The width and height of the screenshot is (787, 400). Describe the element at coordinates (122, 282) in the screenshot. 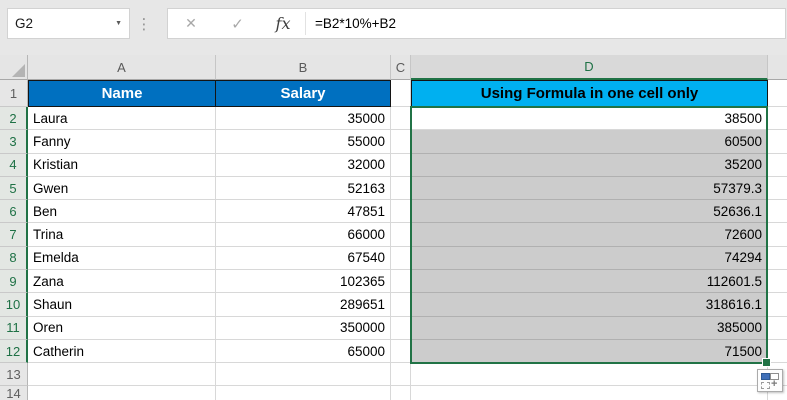

I see `cell-name: Zana` at that location.